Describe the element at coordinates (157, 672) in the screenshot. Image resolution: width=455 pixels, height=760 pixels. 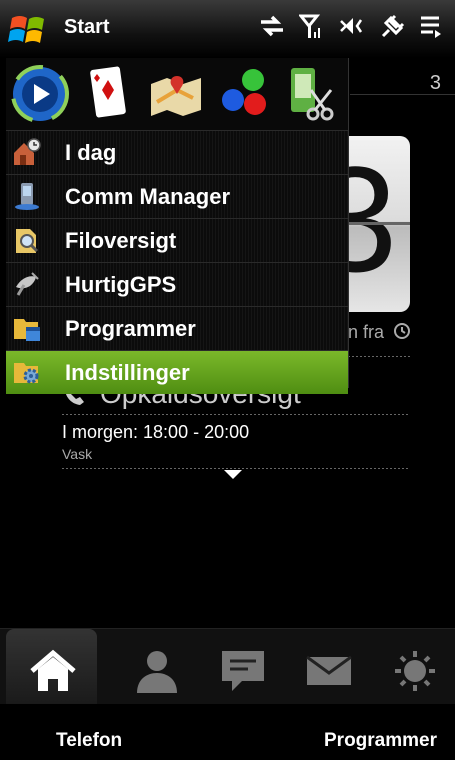
I see `contacts-icon` at that location.